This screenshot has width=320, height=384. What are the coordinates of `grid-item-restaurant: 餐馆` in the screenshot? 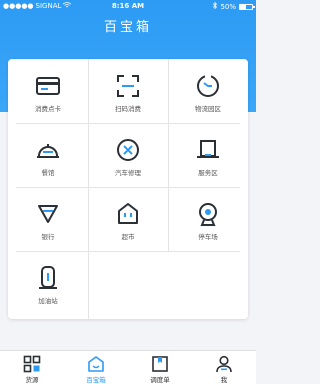 It's located at (48, 155).